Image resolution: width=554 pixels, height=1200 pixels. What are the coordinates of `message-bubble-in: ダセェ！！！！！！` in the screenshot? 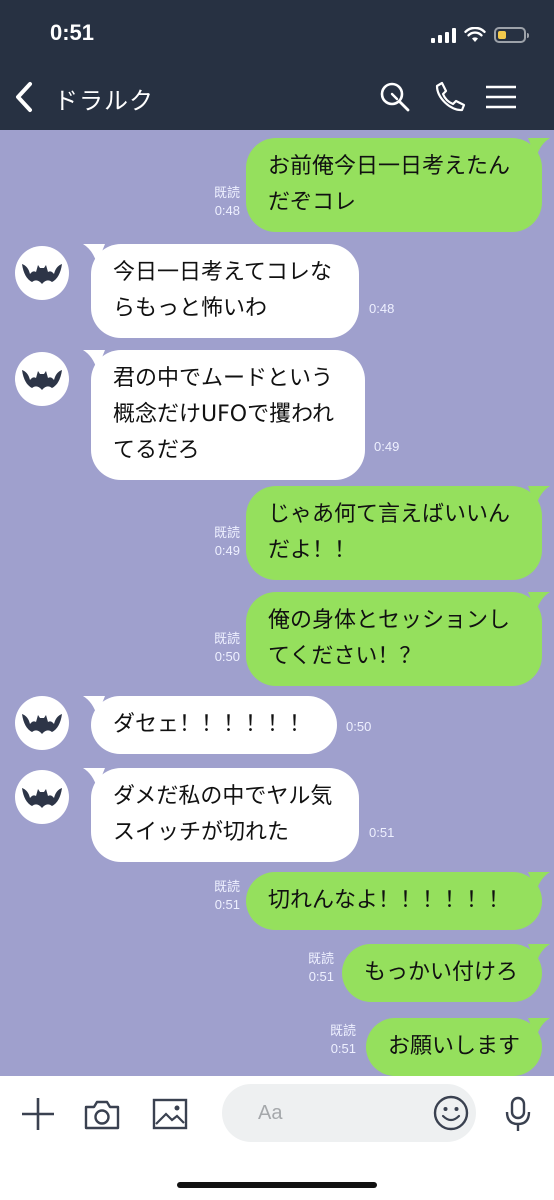 It's located at (210, 725).